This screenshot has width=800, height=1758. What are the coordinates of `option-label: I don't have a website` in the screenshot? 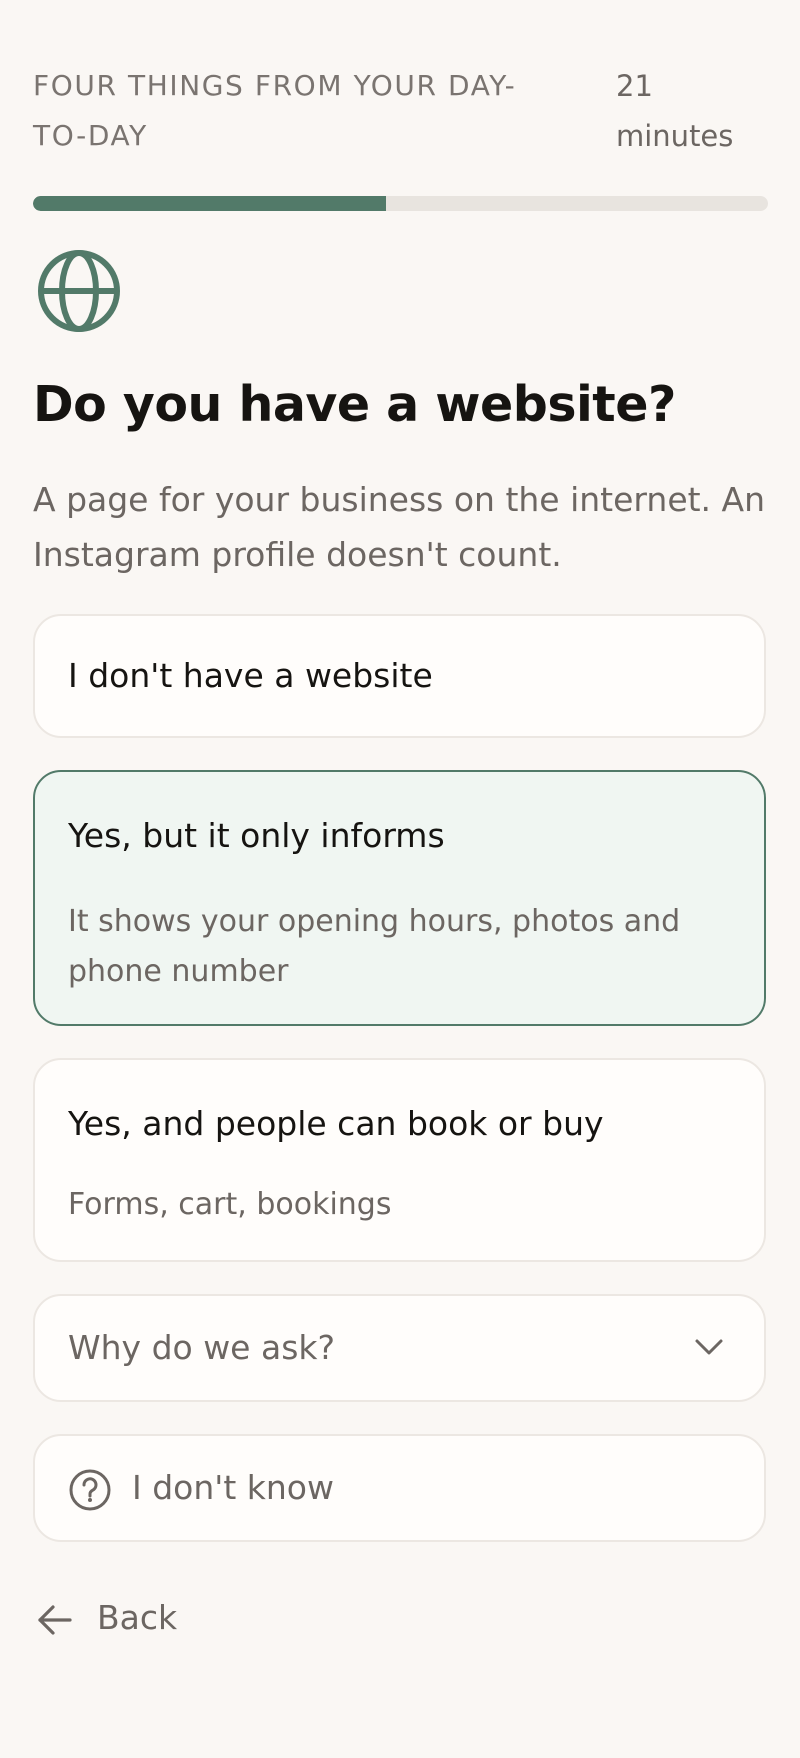 It's located at (250, 675).